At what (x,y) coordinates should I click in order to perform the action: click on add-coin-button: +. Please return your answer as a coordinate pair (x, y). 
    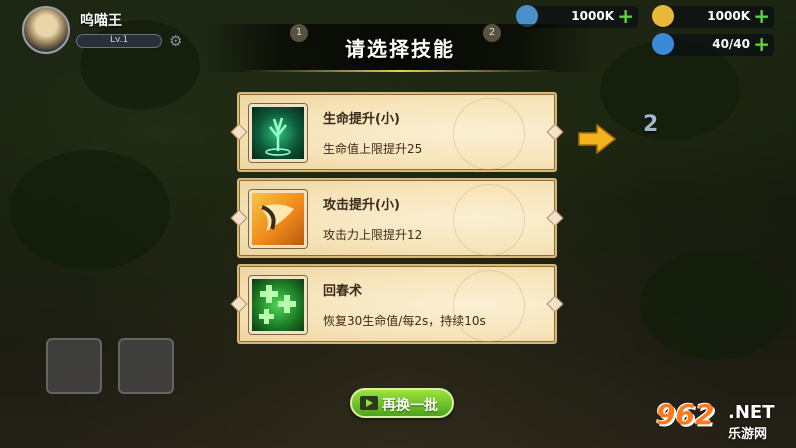
    Looking at the image, I should click on (761, 16).